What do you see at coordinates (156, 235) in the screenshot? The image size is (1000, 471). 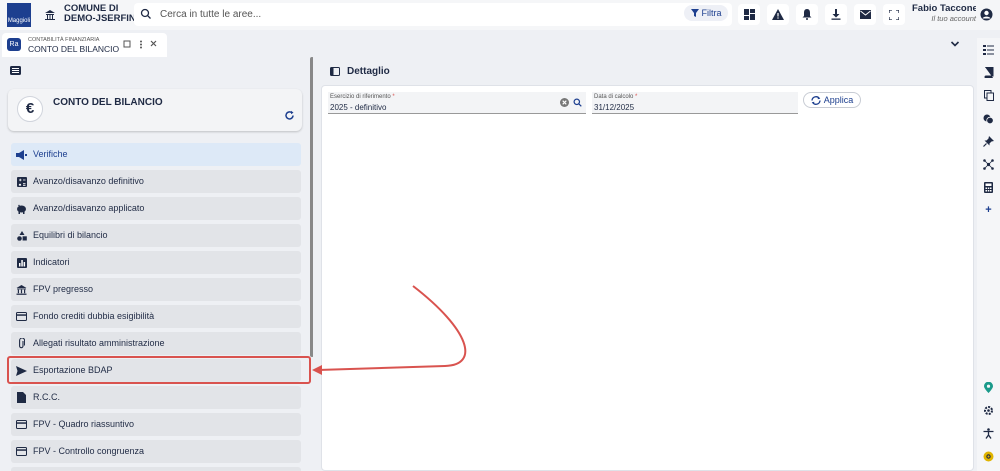 I see `sidebar-item-equilibri: Equilibri di bilancio` at bounding box center [156, 235].